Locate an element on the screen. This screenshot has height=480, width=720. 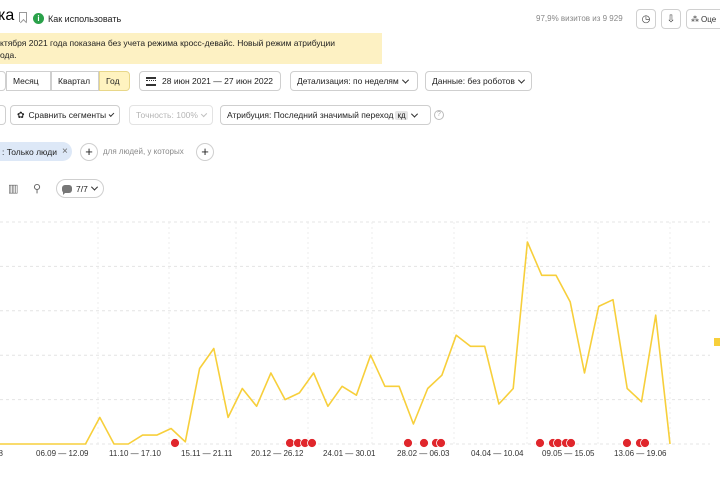
detail-label: Детализация: по неделям is located at coordinates (348, 81).